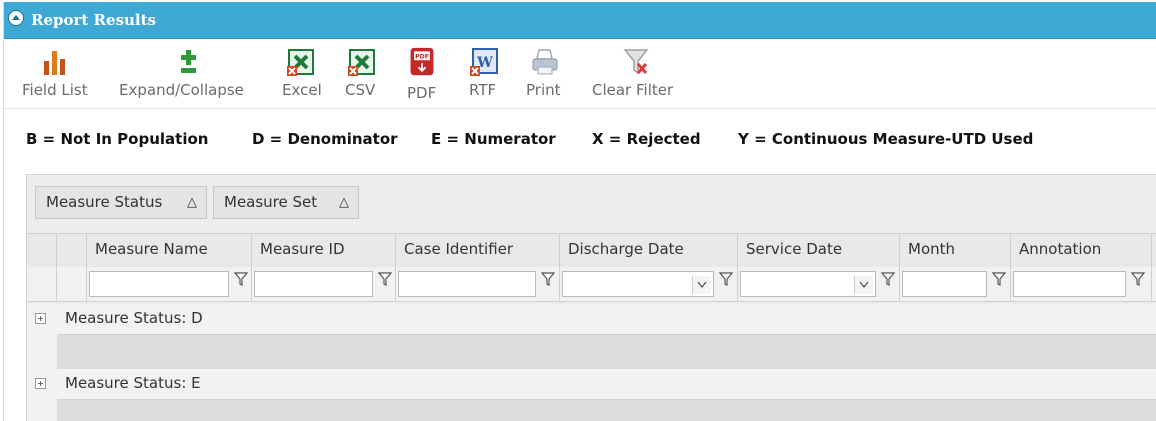 The width and height of the screenshot is (1156, 421). Describe the element at coordinates (16, 18) in the screenshot. I see `chevron-up-circle-icon` at that location.